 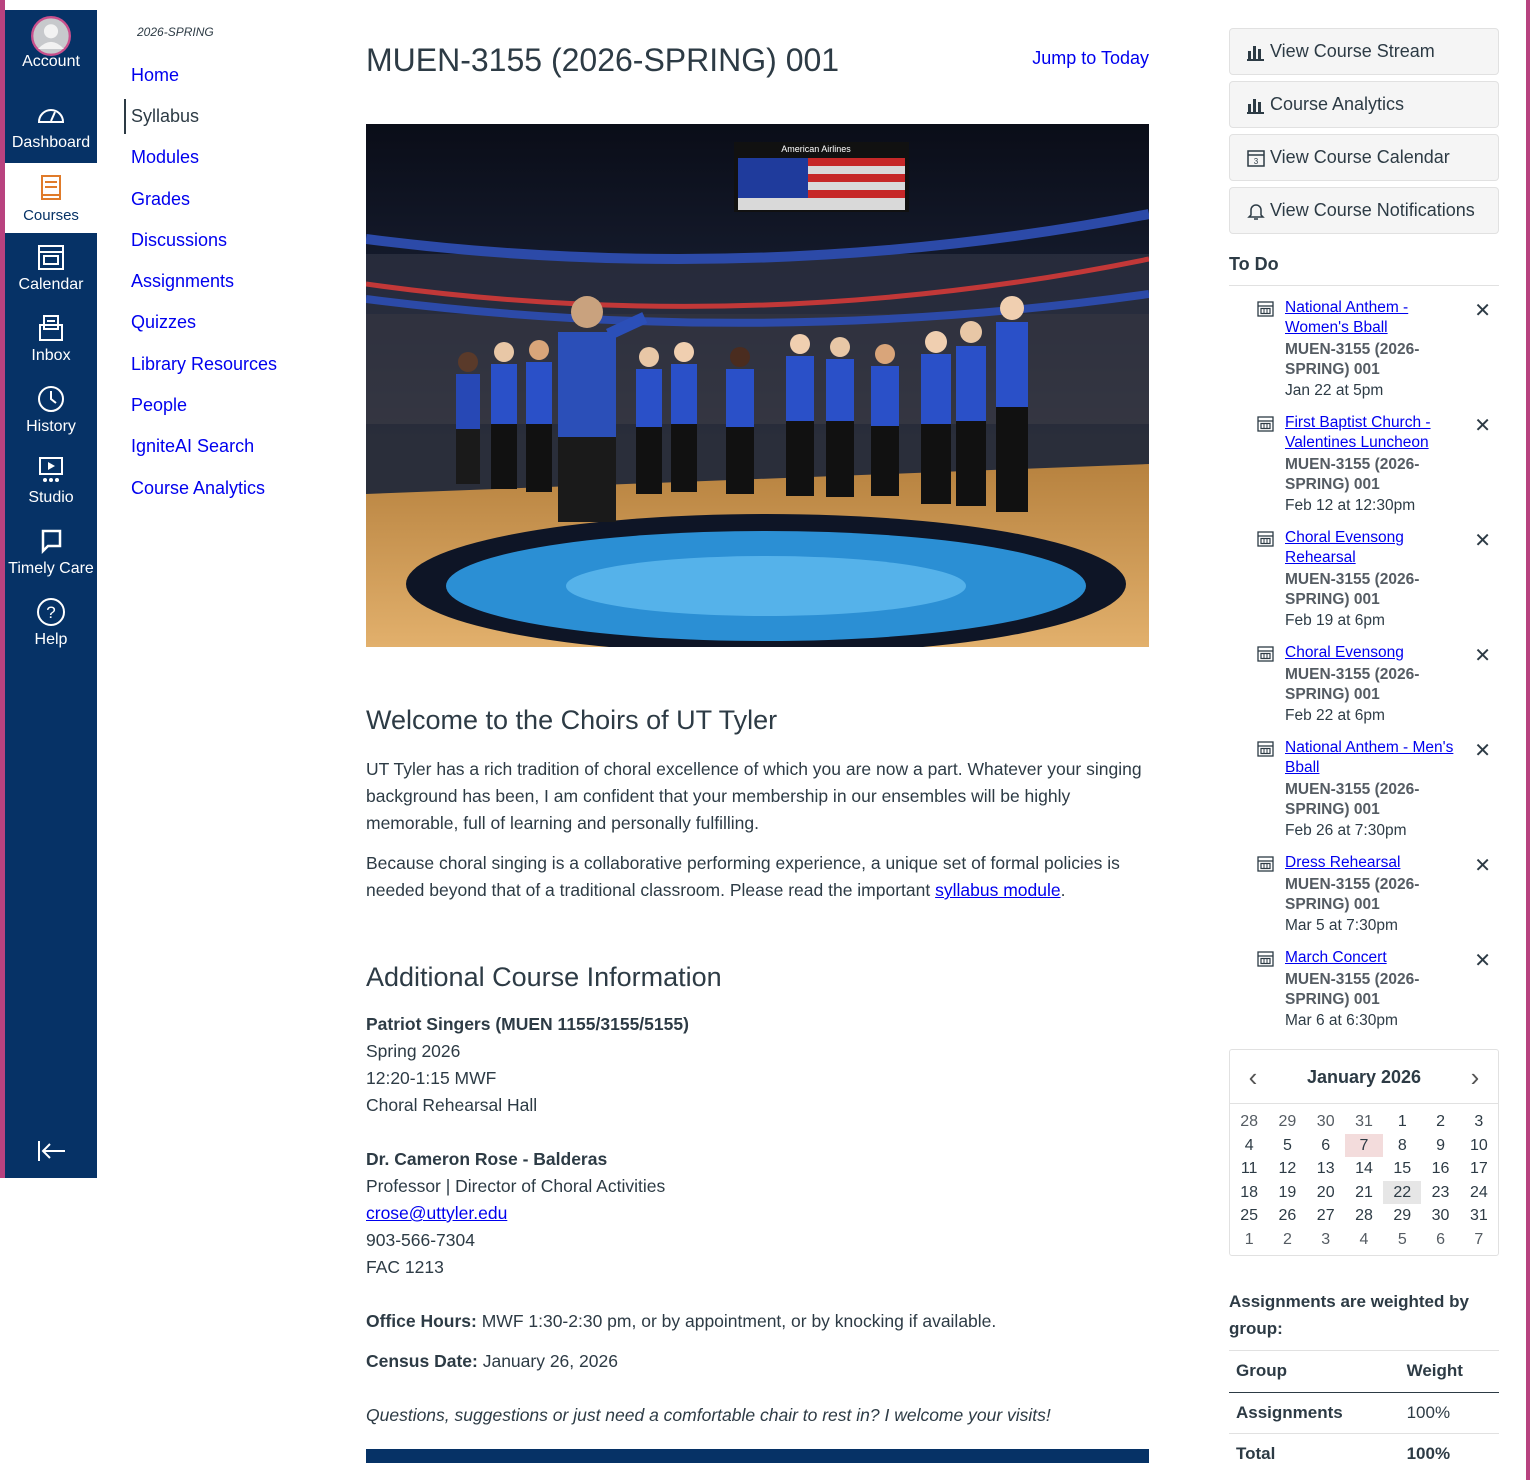 What do you see at coordinates (1249, 1216) in the screenshot?
I see `calendar-day: 25` at bounding box center [1249, 1216].